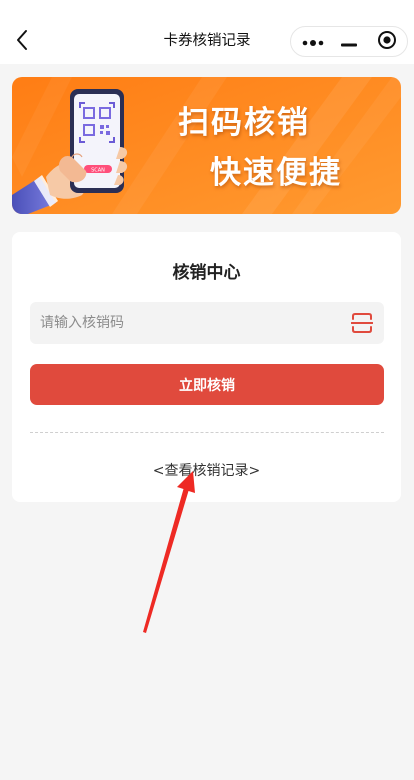  What do you see at coordinates (207, 432) in the screenshot?
I see `dashed-divider` at bounding box center [207, 432].